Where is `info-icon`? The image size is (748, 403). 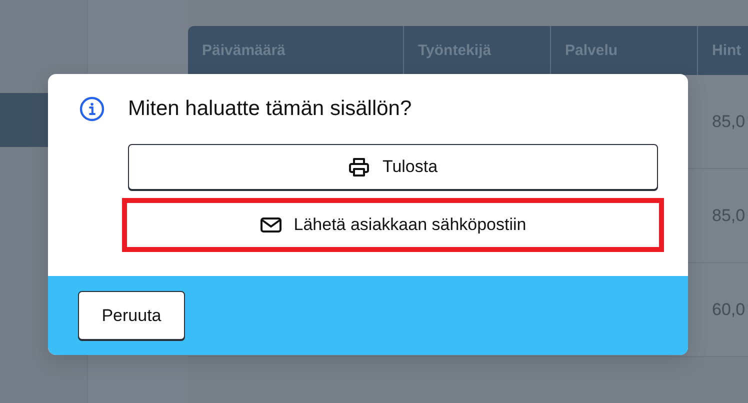 info-icon is located at coordinates (92, 109).